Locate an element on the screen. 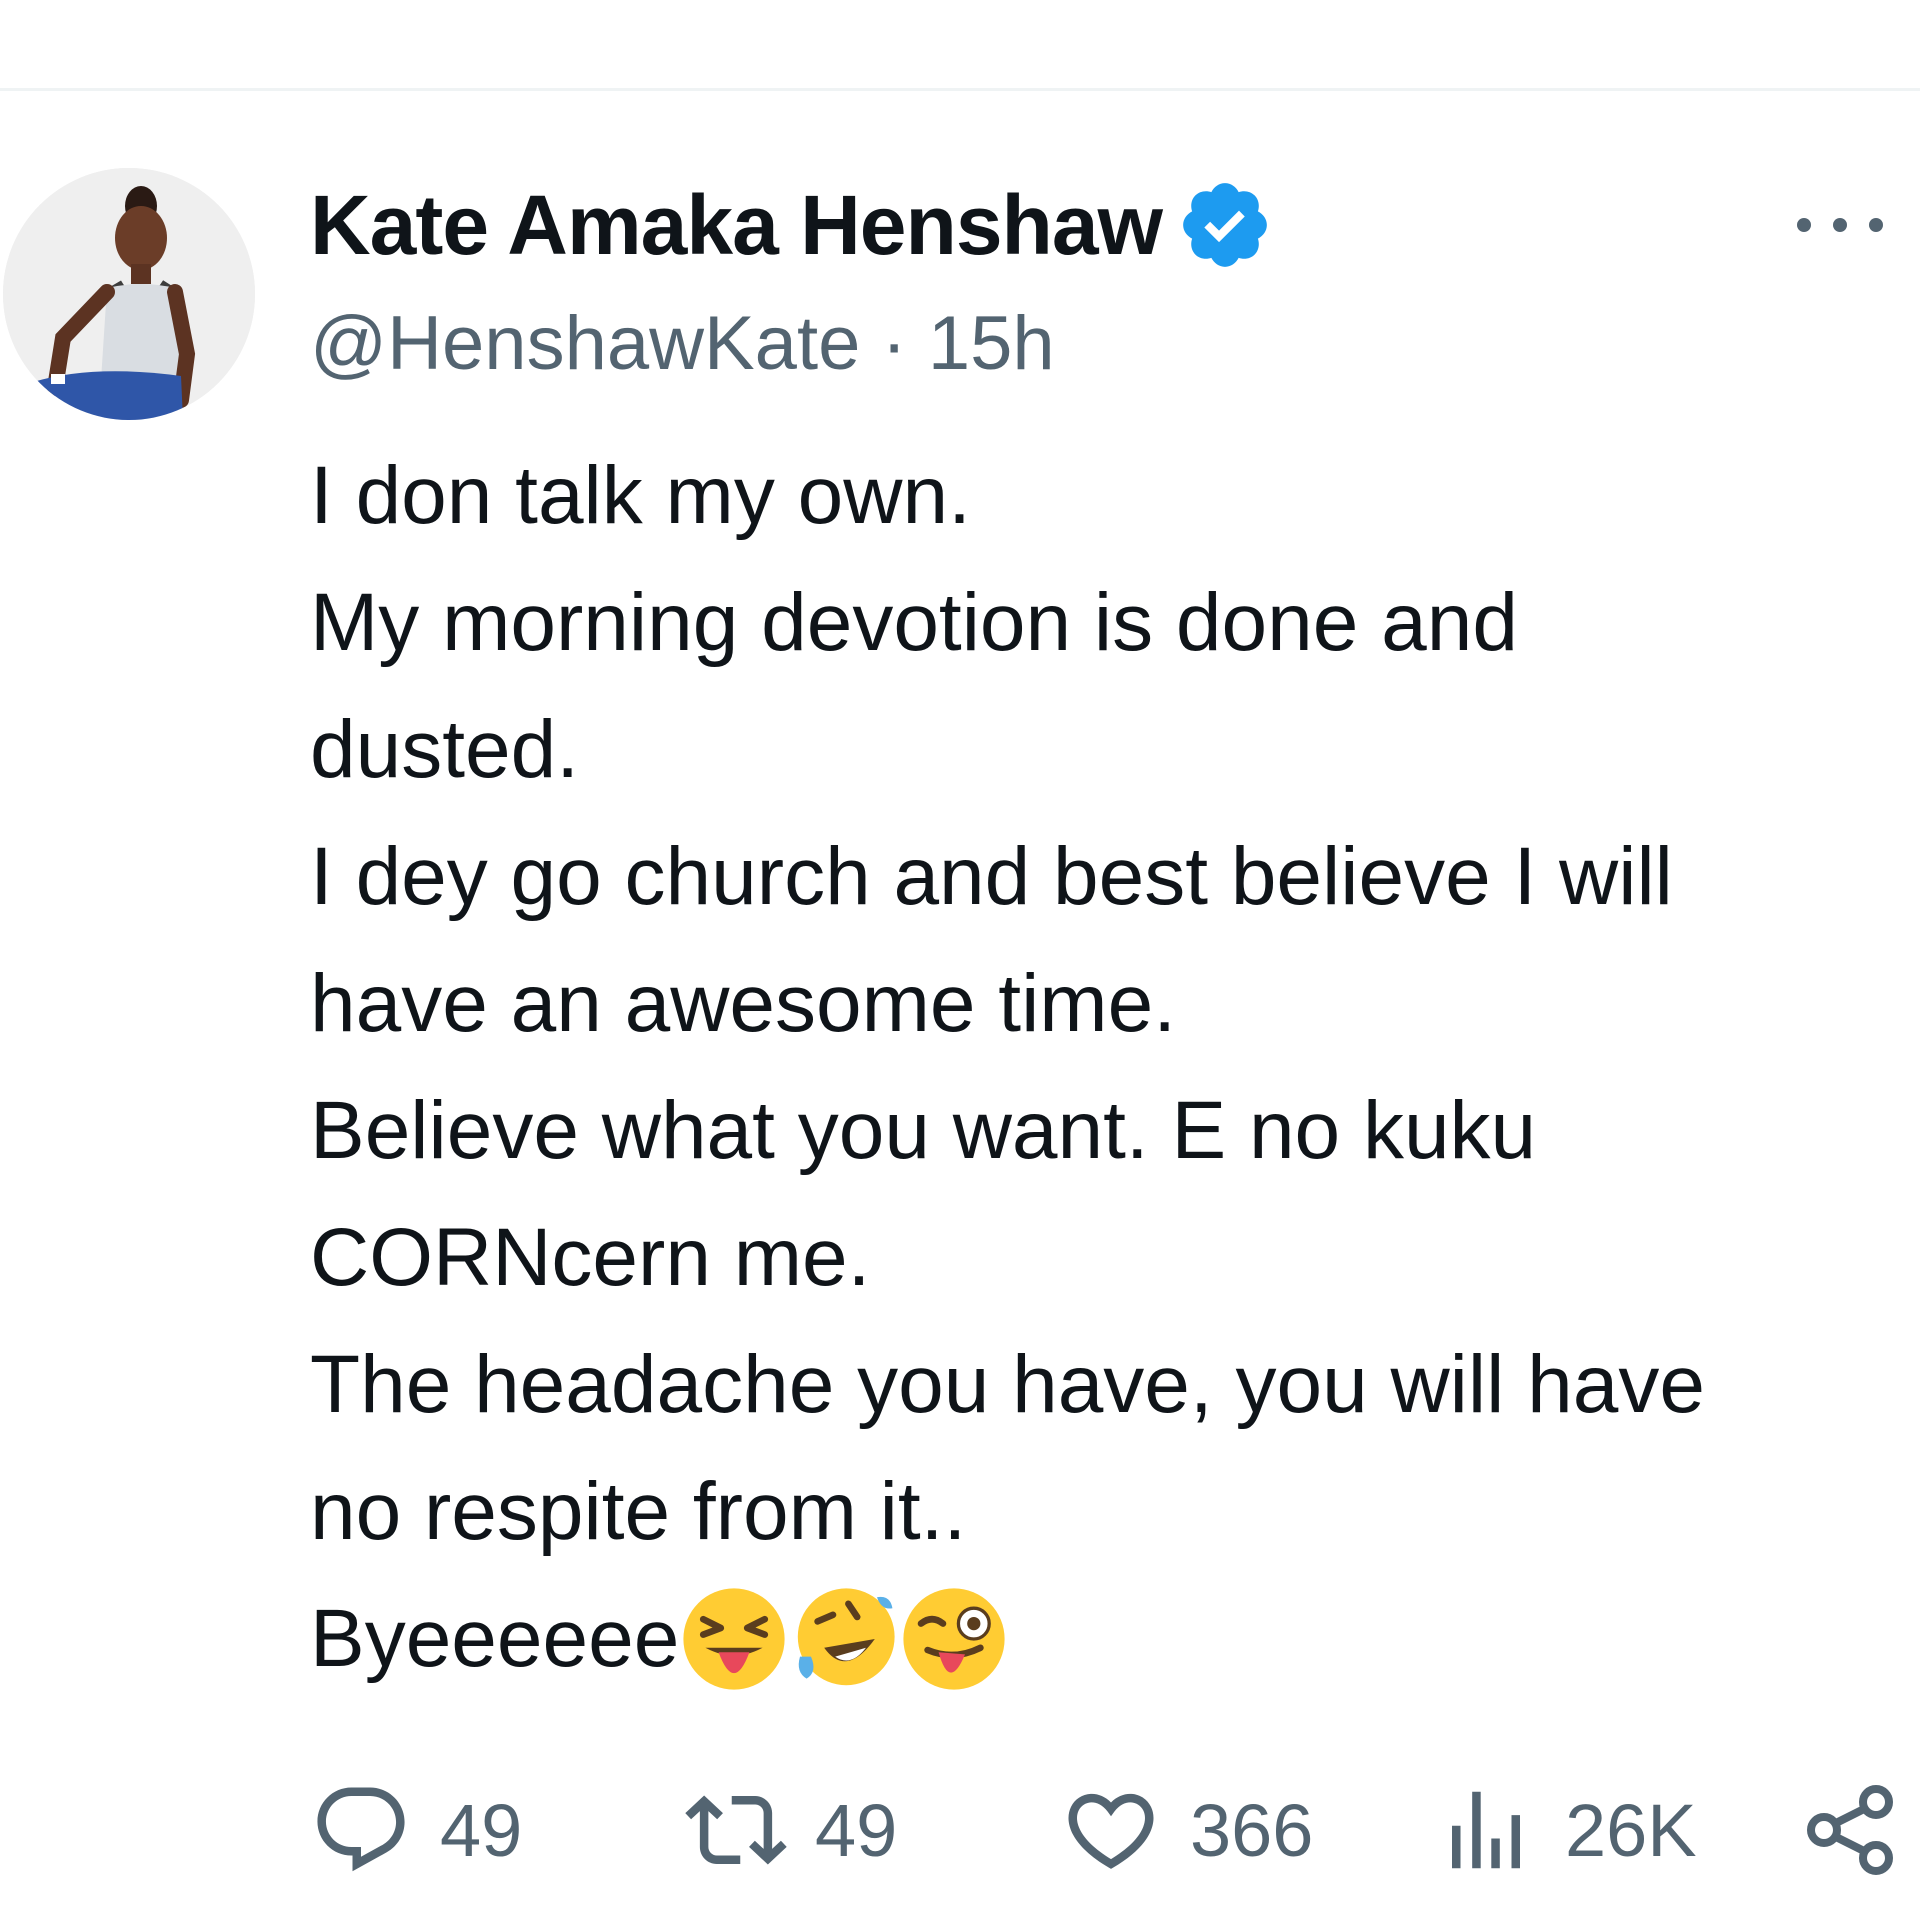  share-button is located at coordinates (1850, 1830).